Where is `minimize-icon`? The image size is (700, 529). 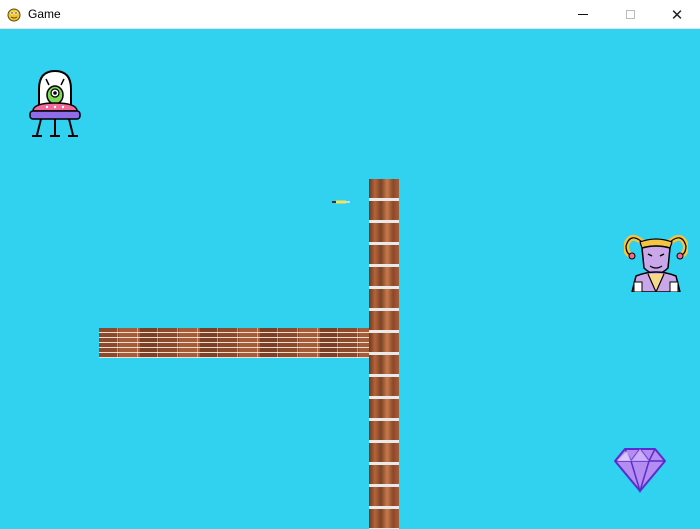 minimize-icon is located at coordinates (583, 14).